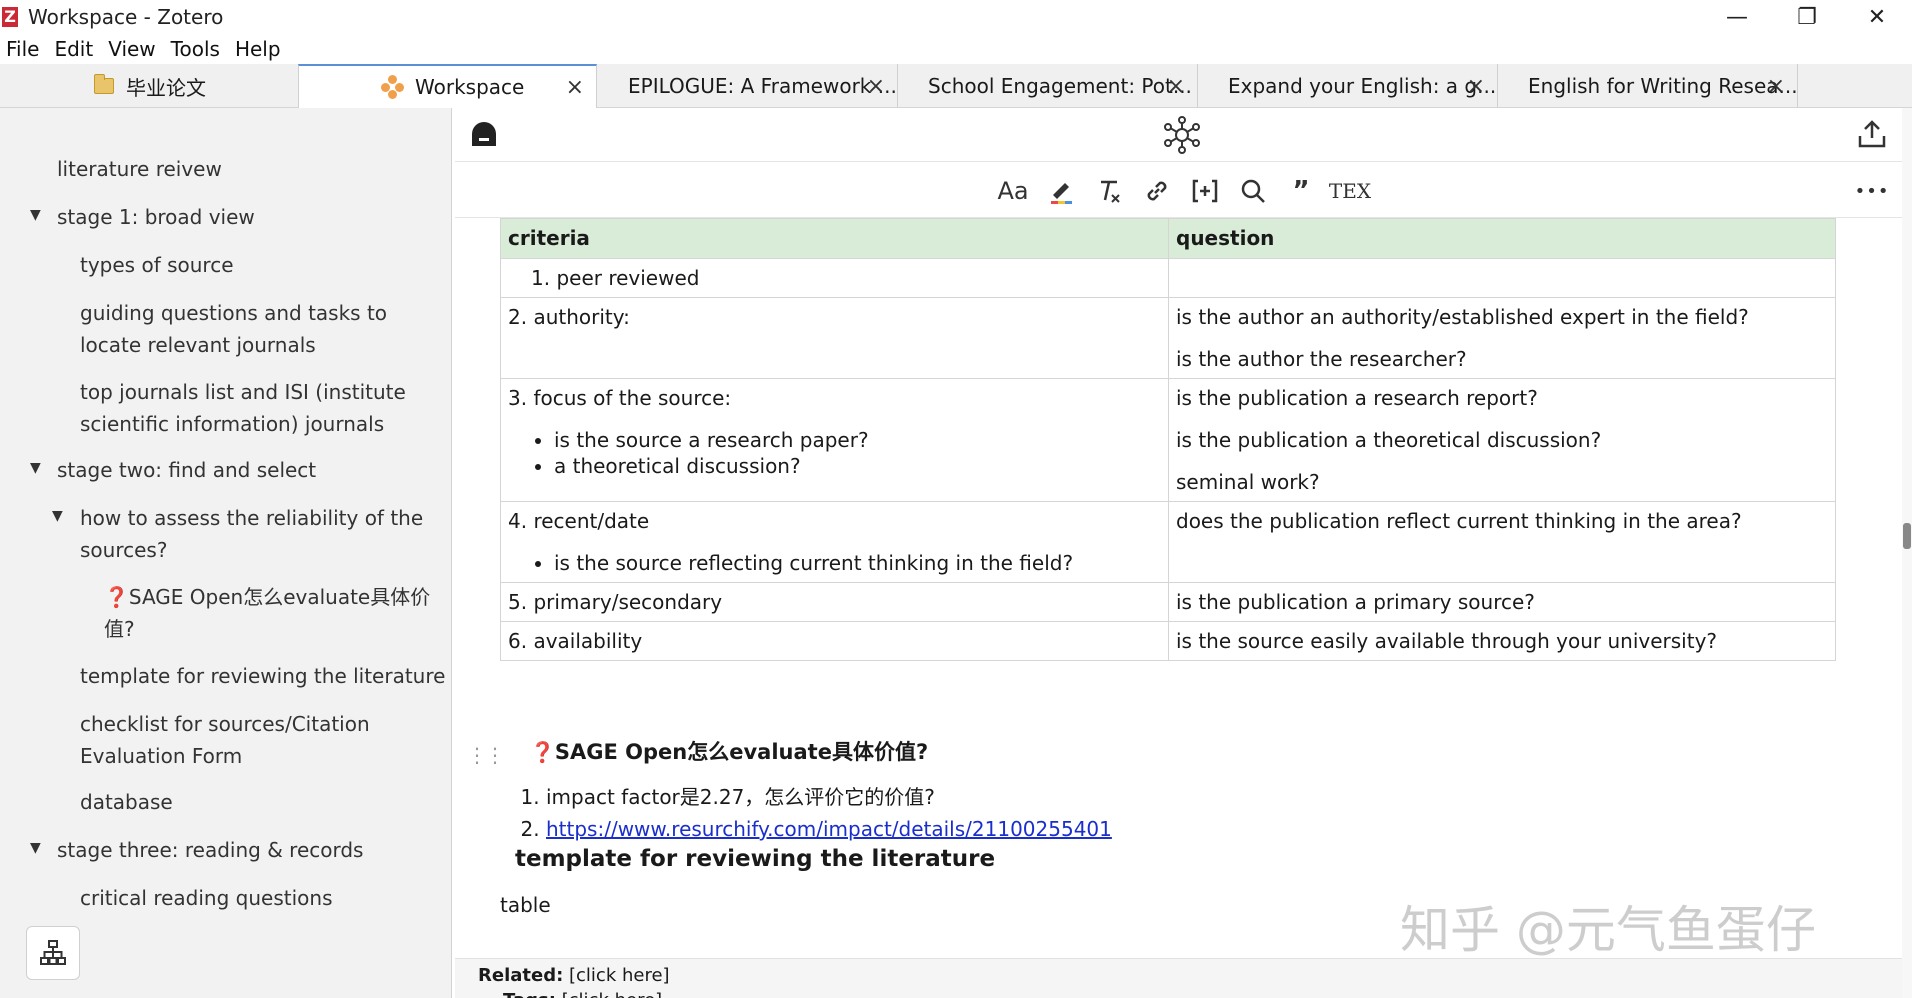 This screenshot has height=998, width=1912. What do you see at coordinates (486, 755) in the screenshot?
I see `drag-handle-icon: ⋮⋮` at bounding box center [486, 755].